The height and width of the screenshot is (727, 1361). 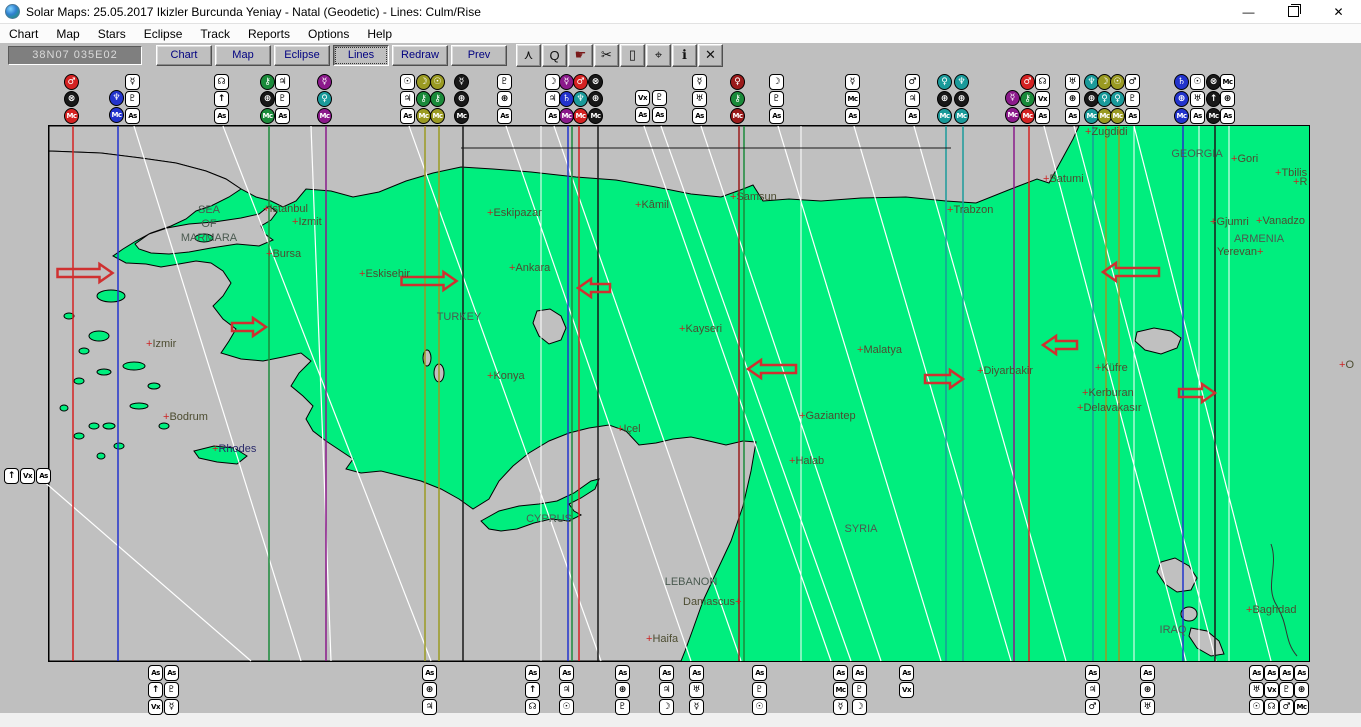 I want to click on line-marker-bottom: As ⊕ Mc, so click(x=1301, y=690).